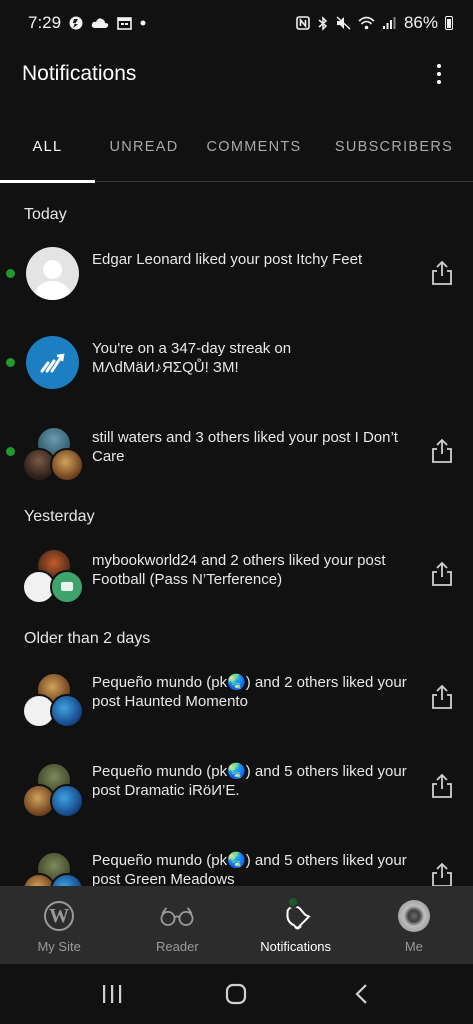 The image size is (473, 1024). Describe the element at coordinates (236, 23) in the screenshot. I see `status-bar: 7:29 86%` at that location.